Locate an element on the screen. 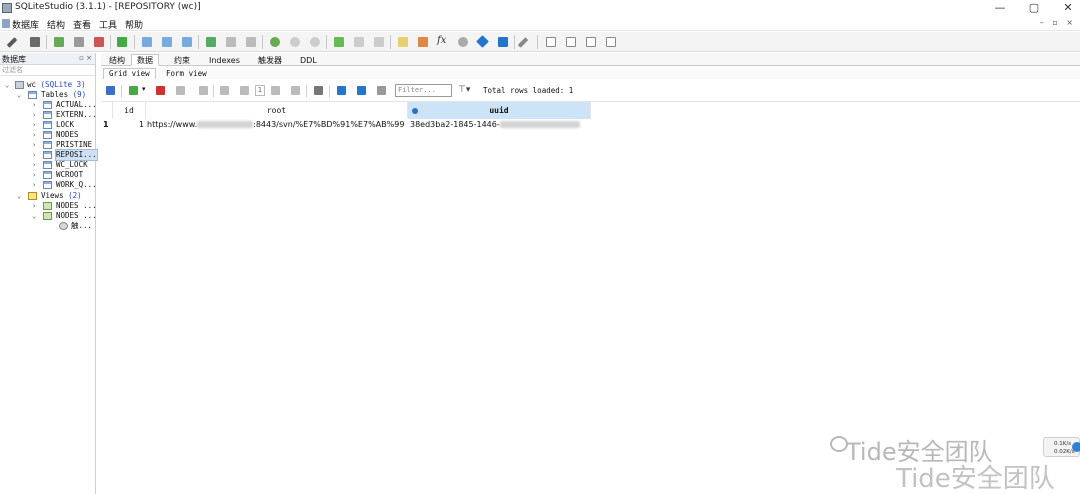 The width and height of the screenshot is (1080, 494). column-header-uuid: uuid is located at coordinates (499, 110).